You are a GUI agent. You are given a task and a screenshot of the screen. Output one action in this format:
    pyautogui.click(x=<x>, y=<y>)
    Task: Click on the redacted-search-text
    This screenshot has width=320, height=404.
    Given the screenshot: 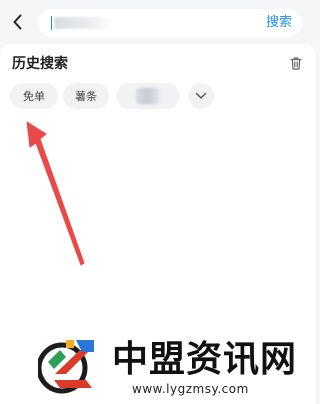 What is the action you would take?
    pyautogui.click(x=83, y=23)
    